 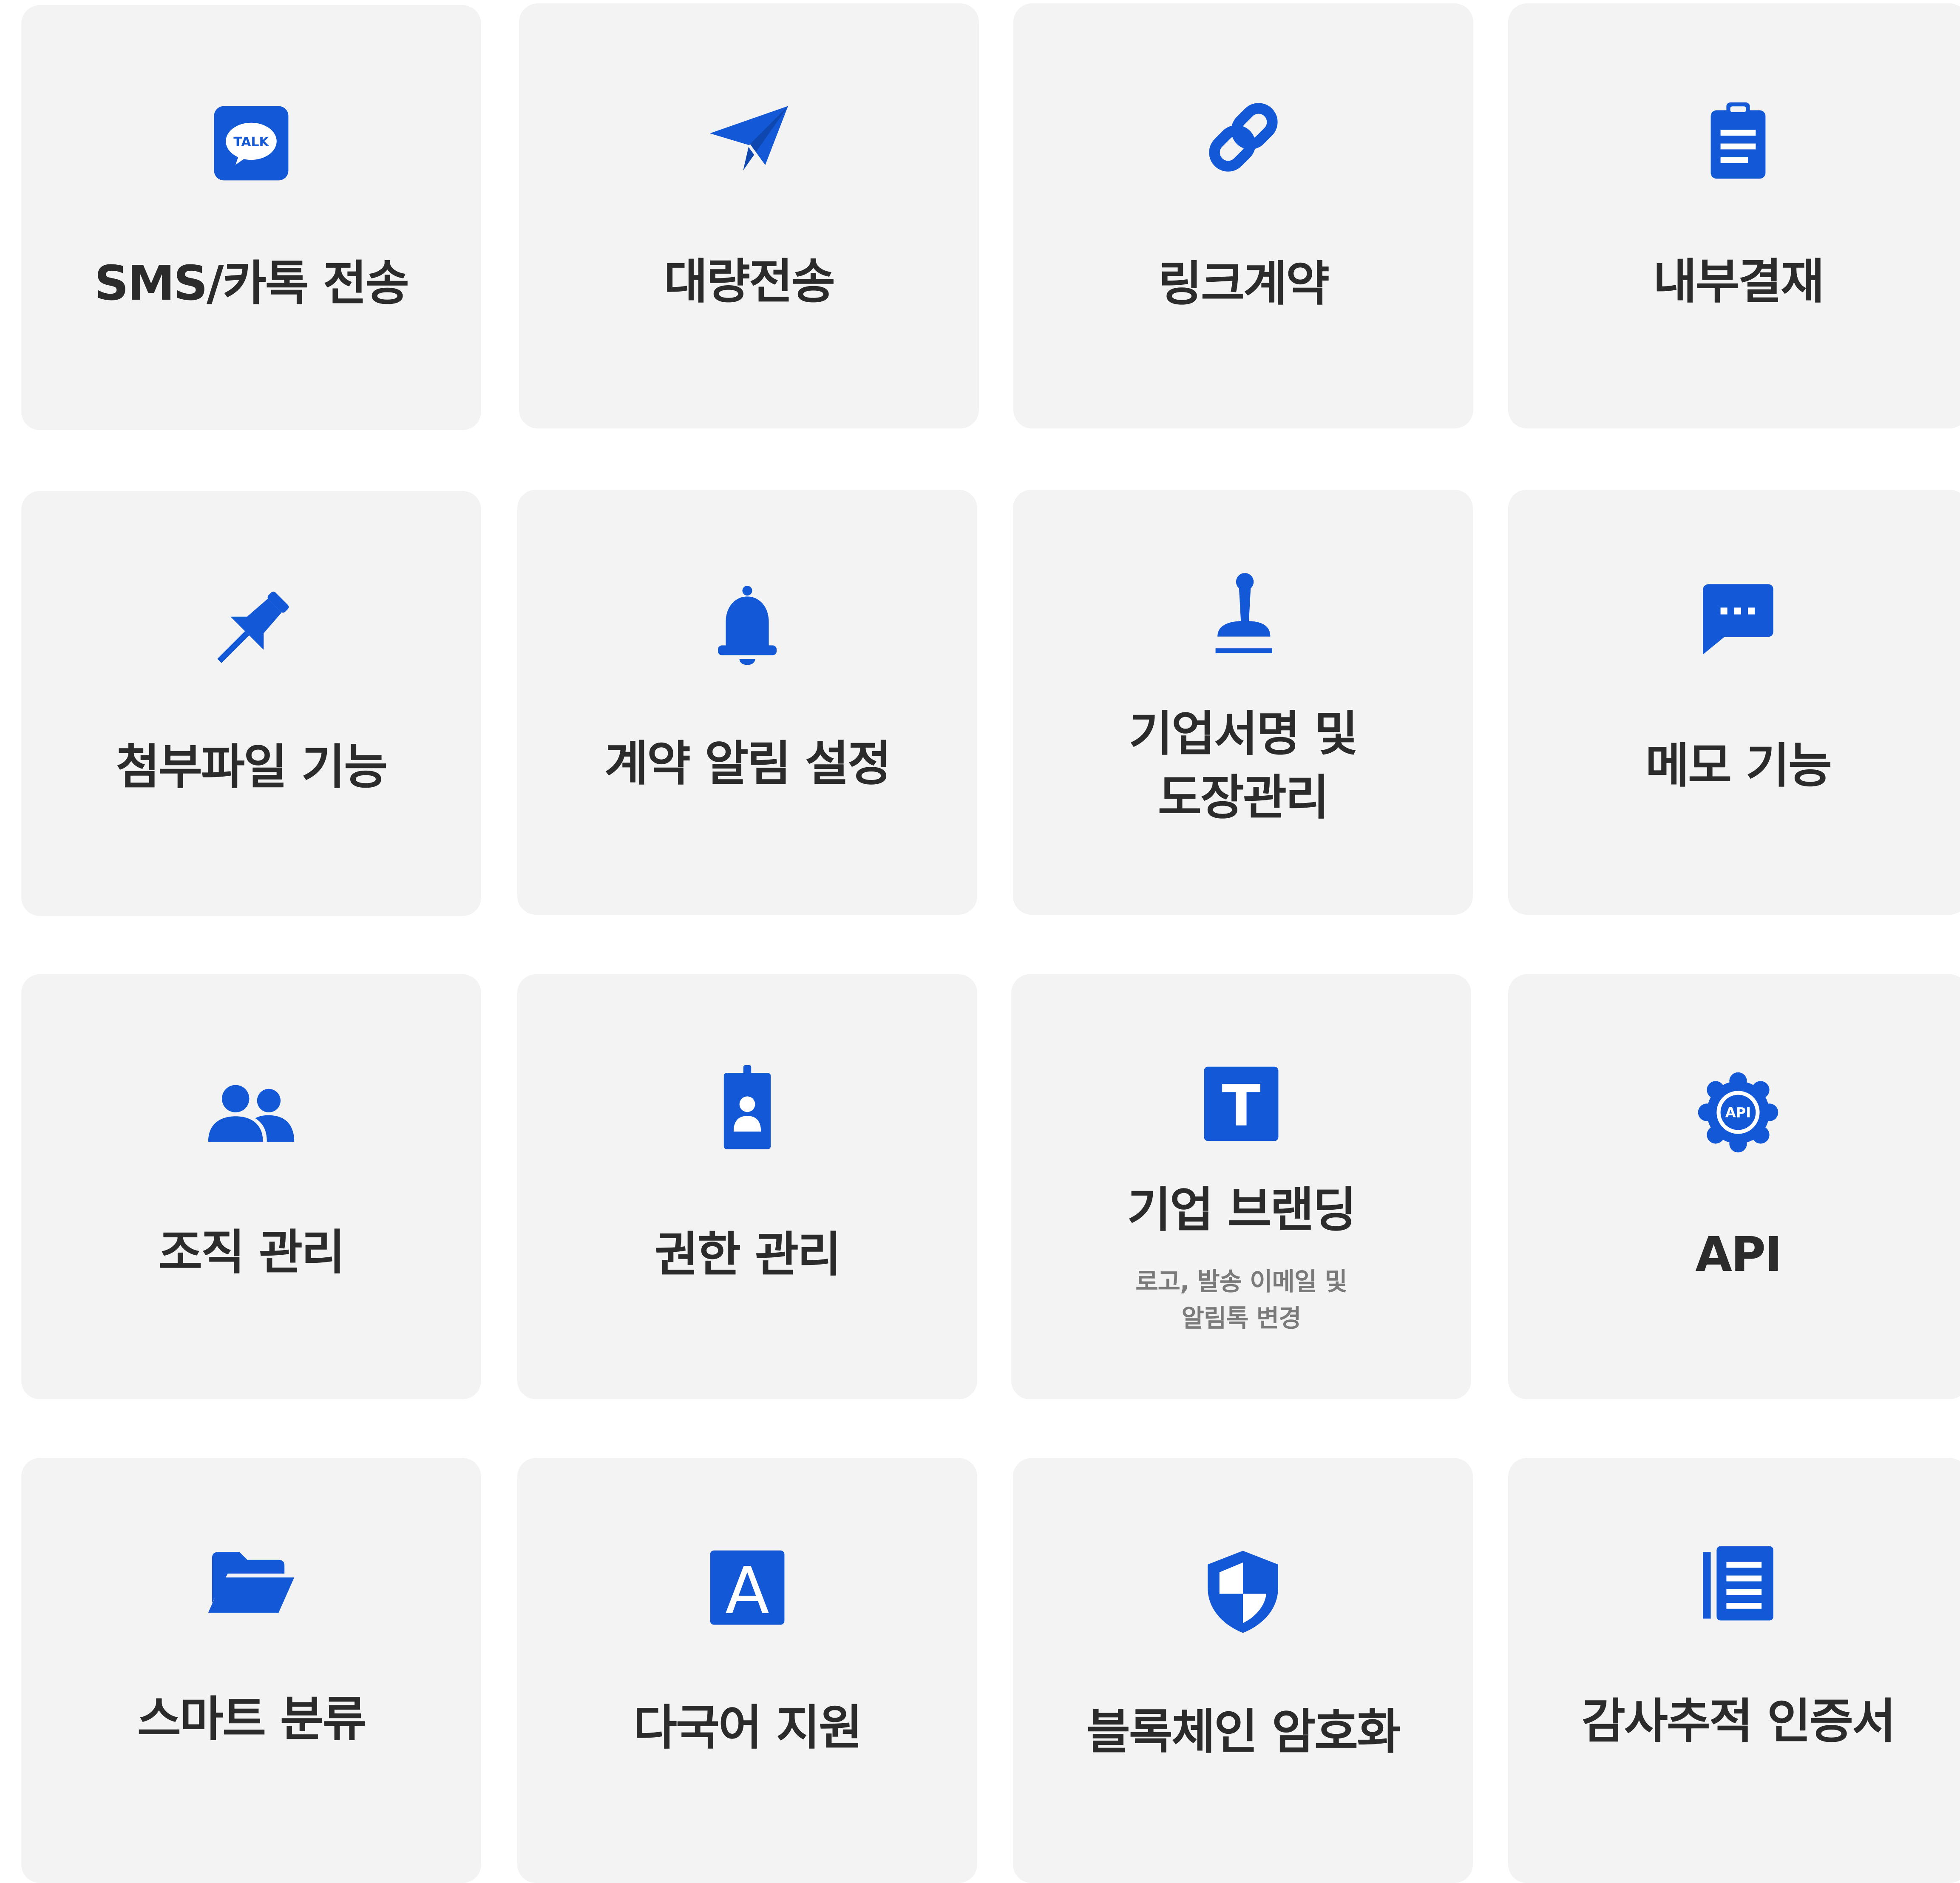 I want to click on feature-card-sms-kakao: TALK SMS/카톡 전송, so click(x=251, y=217).